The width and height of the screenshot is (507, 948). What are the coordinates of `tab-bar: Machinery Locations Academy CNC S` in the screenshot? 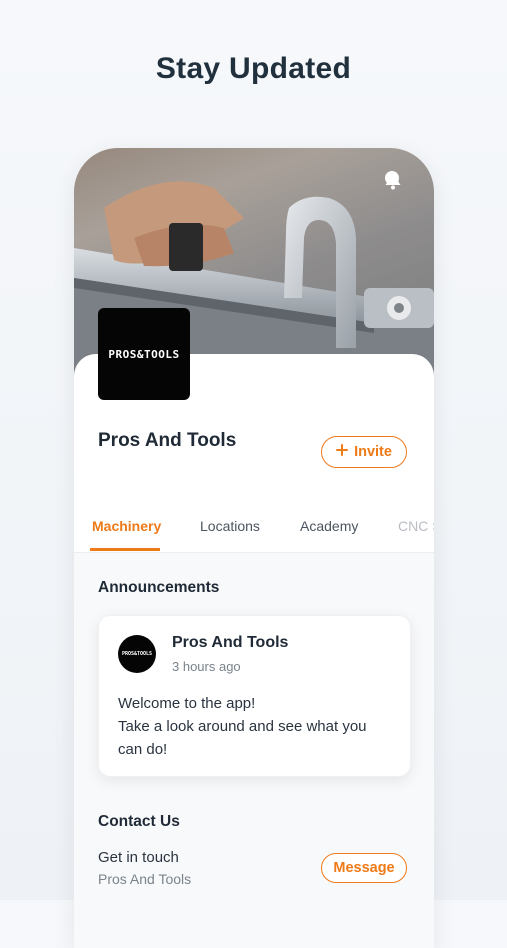 It's located at (254, 530).